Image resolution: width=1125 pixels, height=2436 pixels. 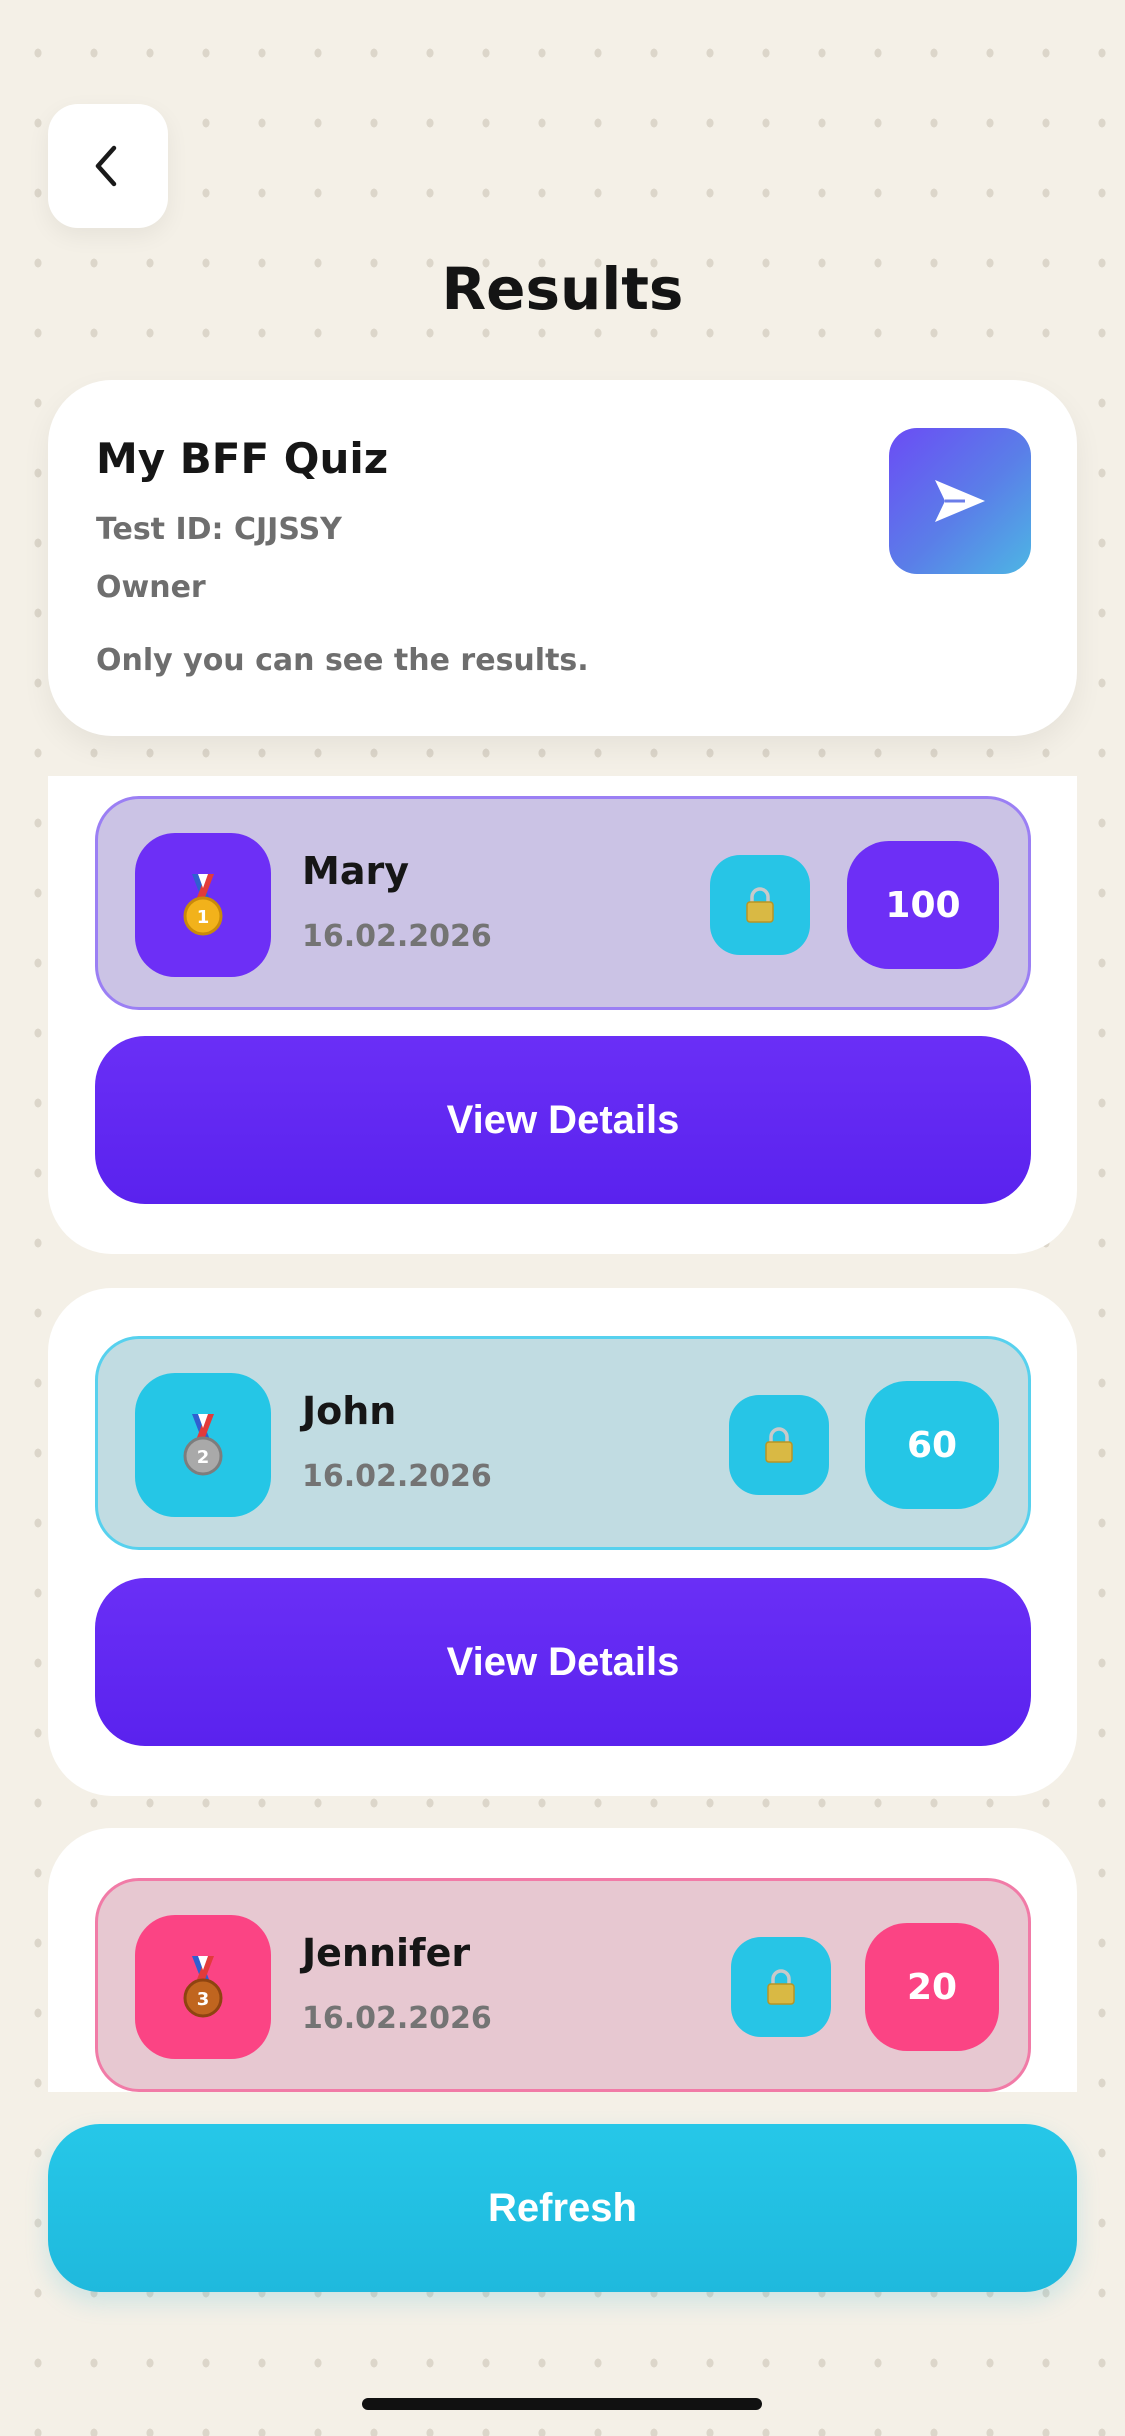 I want to click on rank-number: 1, so click(x=203, y=917).